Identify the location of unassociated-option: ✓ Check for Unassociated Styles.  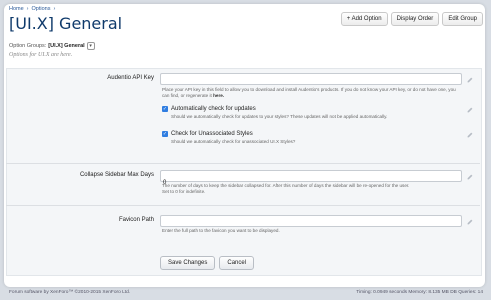
(207, 134).